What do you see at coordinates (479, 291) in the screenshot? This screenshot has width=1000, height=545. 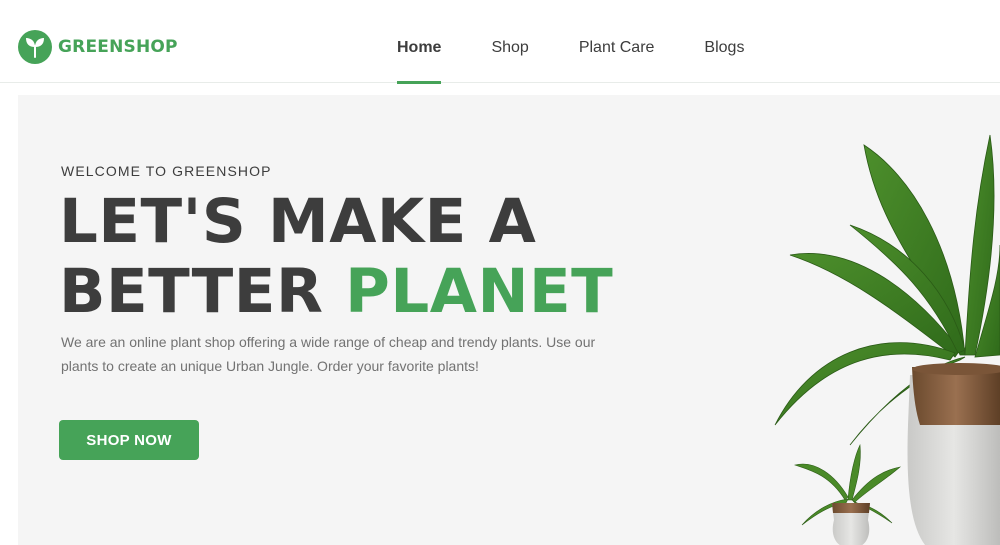 I see `headline-accent: PLANET` at bounding box center [479, 291].